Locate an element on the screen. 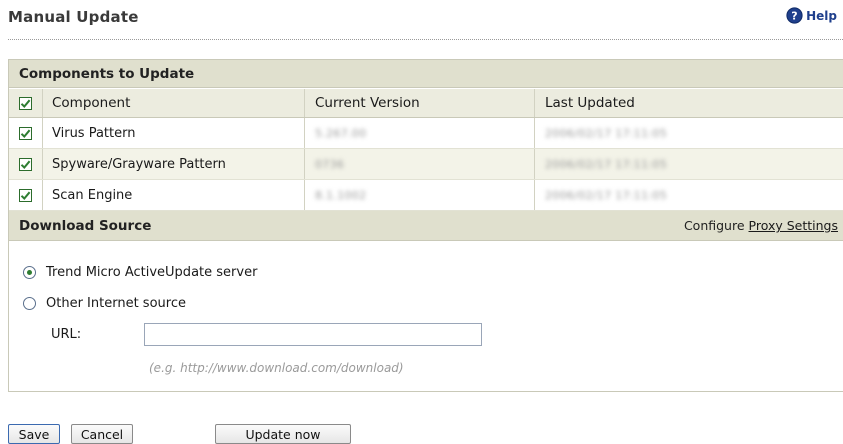 This screenshot has height=444, width=843. proxy-settings-link: Proxy Settings is located at coordinates (793, 225).